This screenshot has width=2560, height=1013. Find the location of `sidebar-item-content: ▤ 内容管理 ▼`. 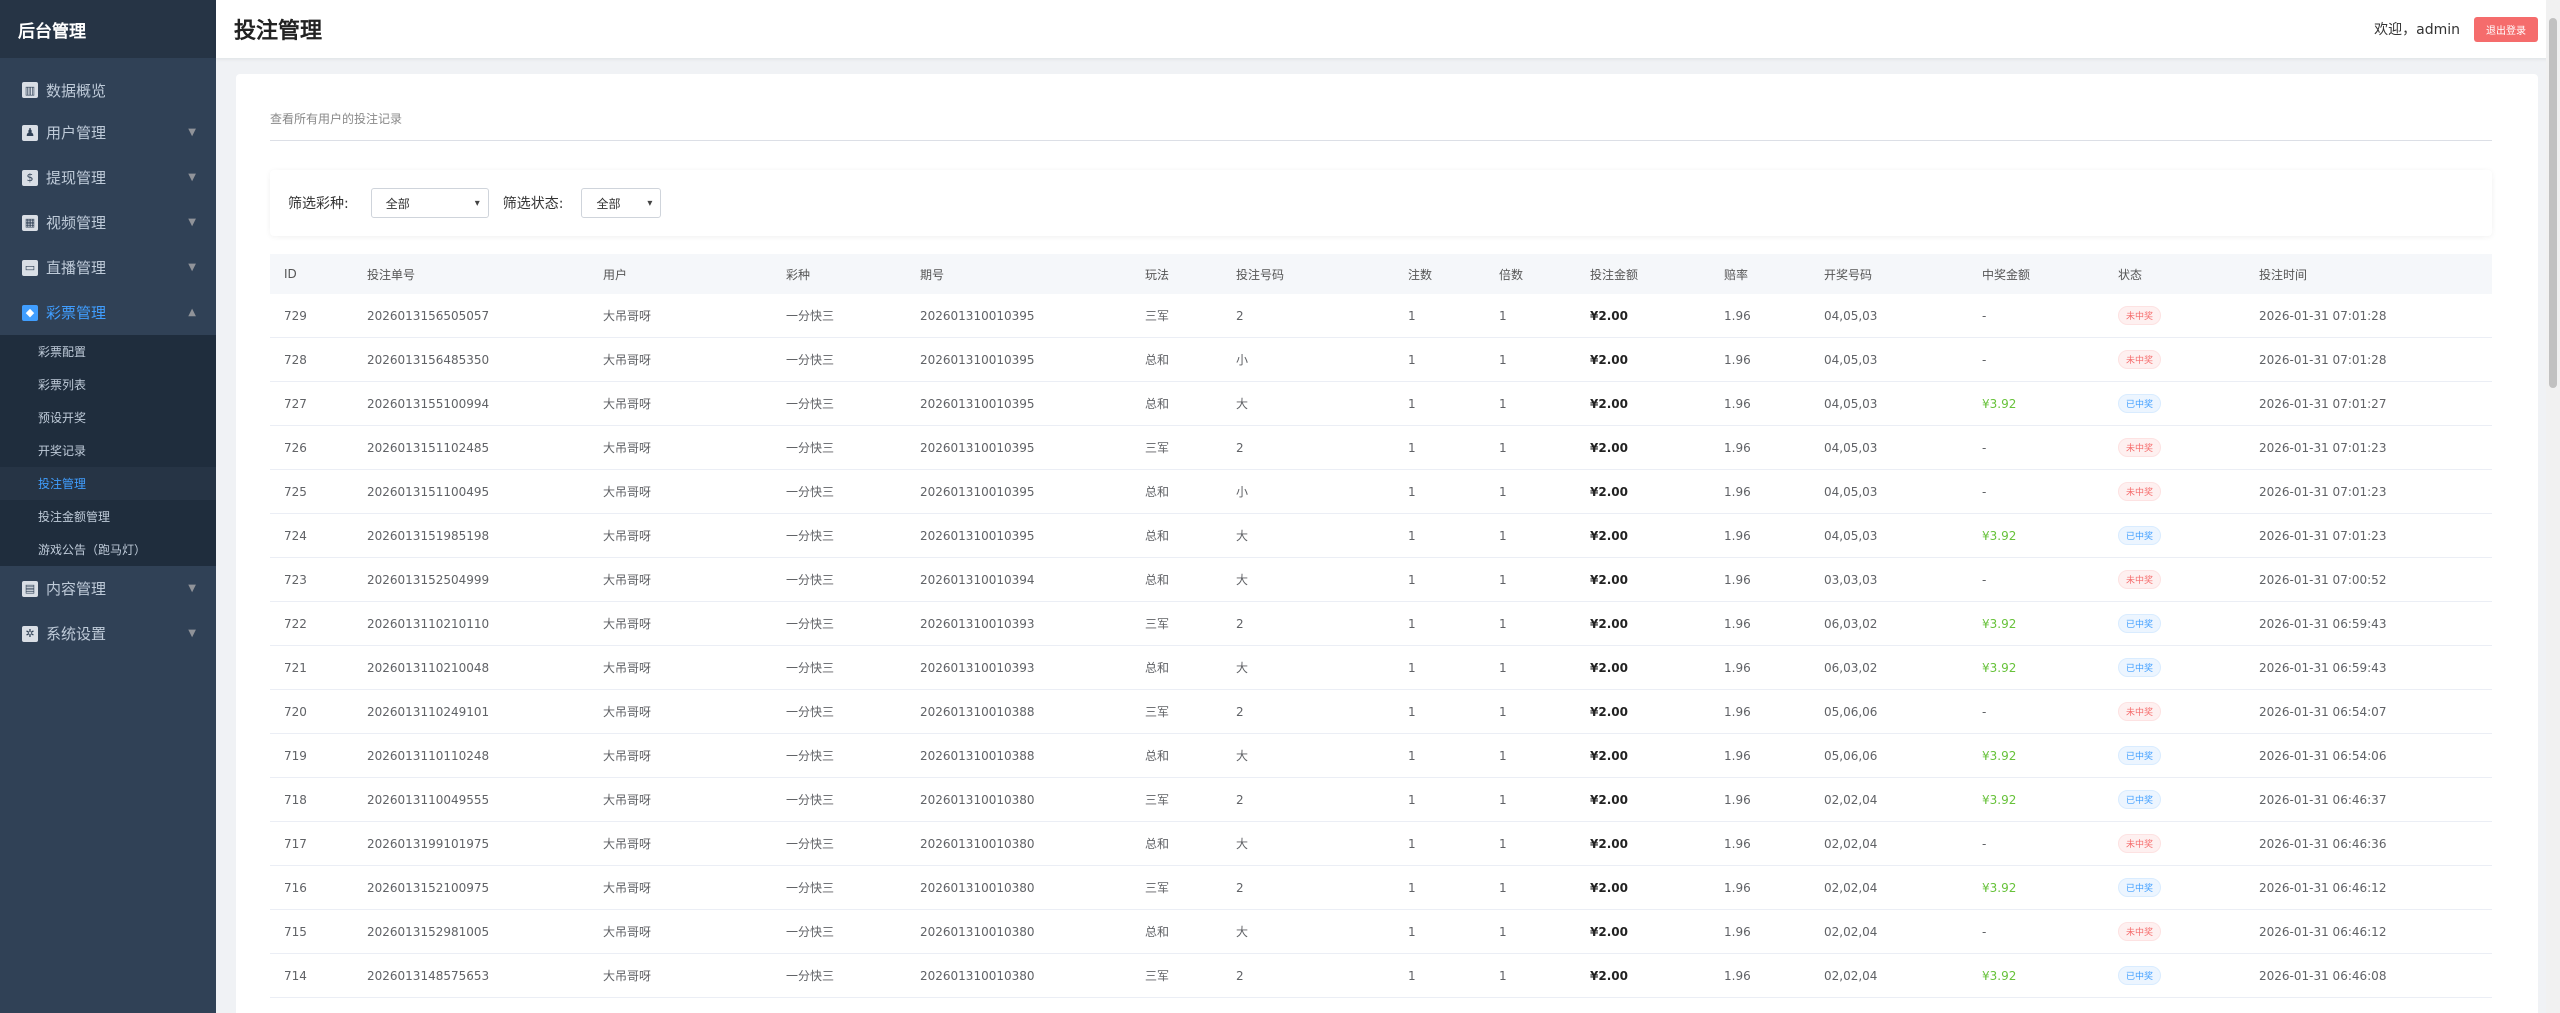

sidebar-item-content: ▤ 内容管理 ▼ is located at coordinates (108, 588).